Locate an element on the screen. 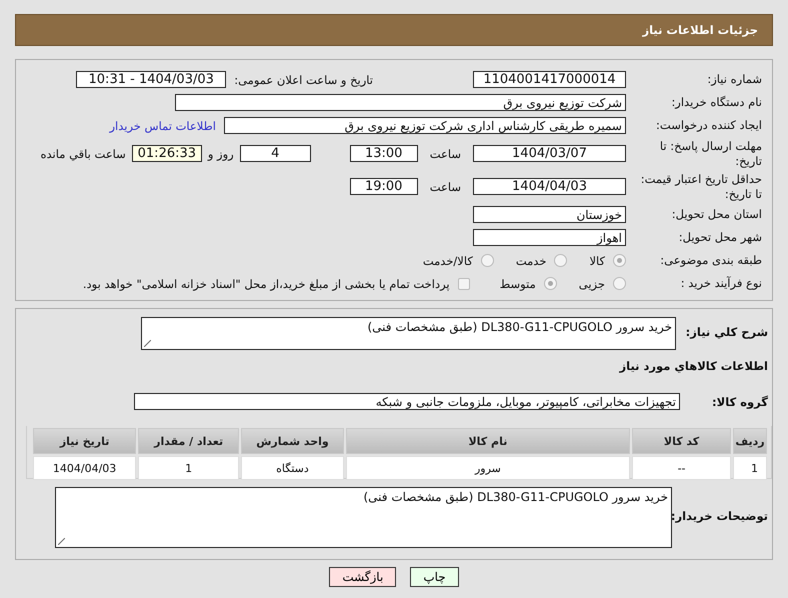 The width and height of the screenshot is (788, 598). remaining-time-field: 01:26:33 is located at coordinates (167, 153).